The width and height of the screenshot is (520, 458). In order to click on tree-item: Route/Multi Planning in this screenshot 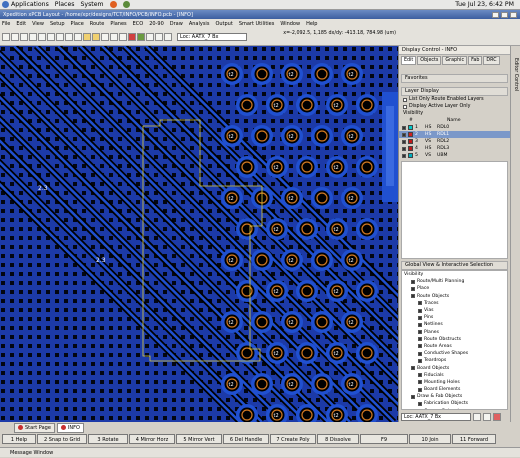, I will do `click(455, 281)`.